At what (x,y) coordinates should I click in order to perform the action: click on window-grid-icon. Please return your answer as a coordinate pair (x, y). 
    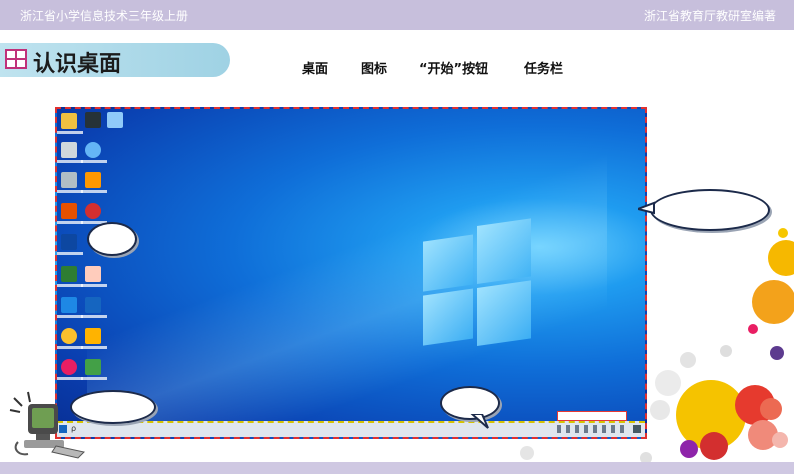
    Looking at the image, I should click on (16, 59).